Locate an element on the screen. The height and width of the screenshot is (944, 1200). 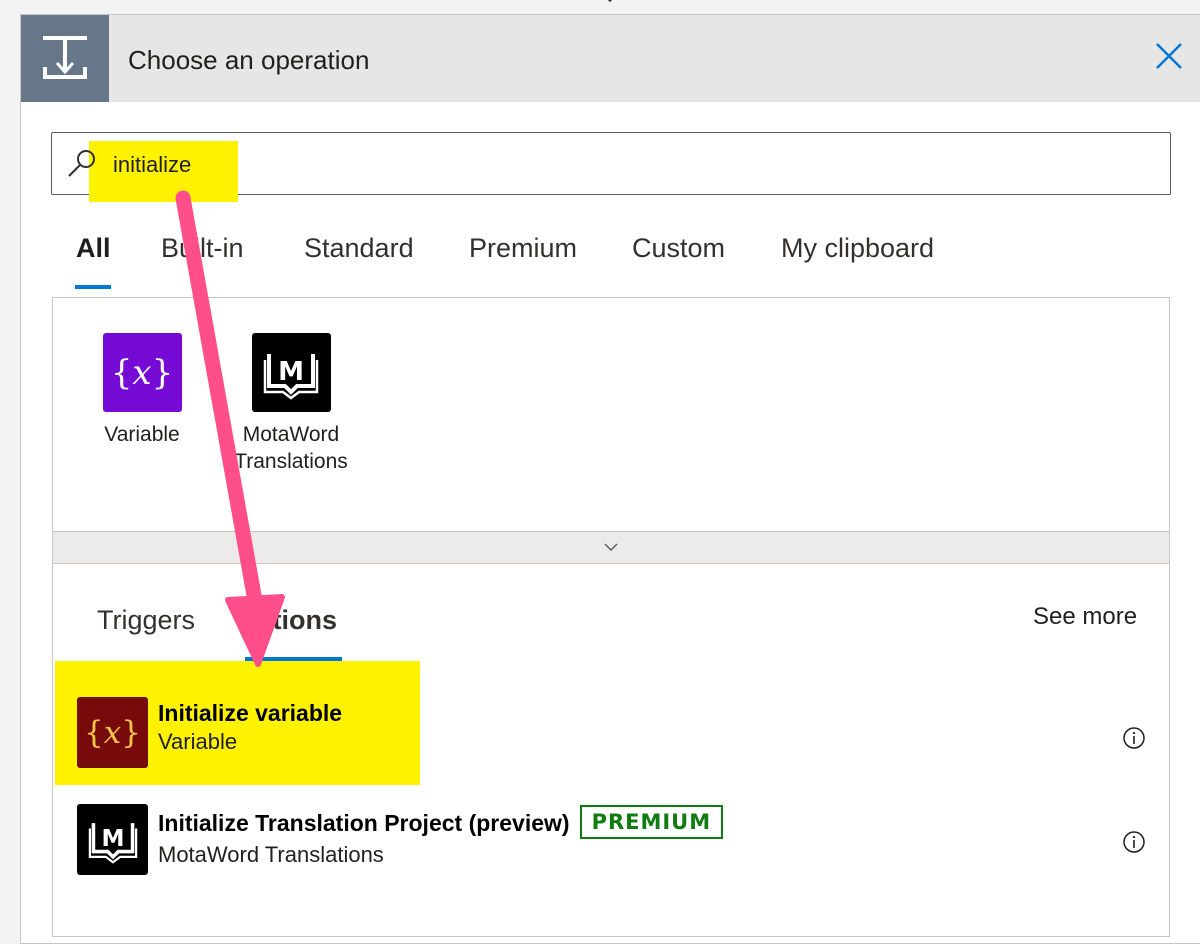
tab-standard: Standard is located at coordinates (359, 248).